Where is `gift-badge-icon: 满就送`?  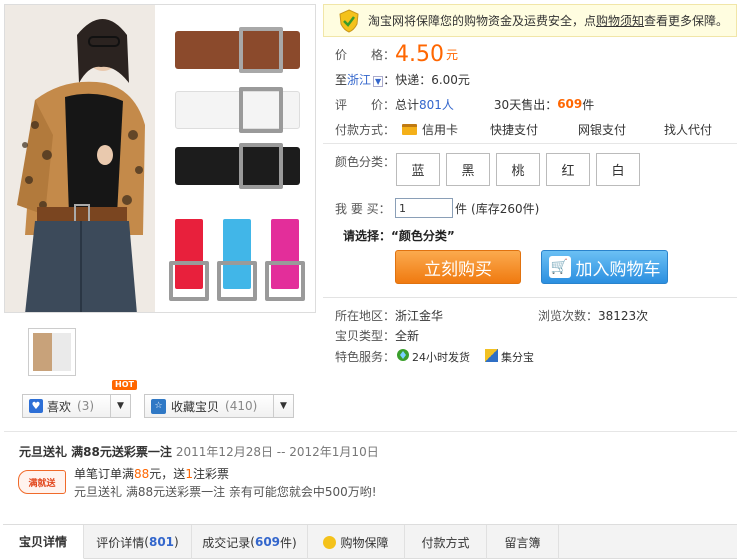 gift-badge-icon: 满就送 is located at coordinates (42, 482).